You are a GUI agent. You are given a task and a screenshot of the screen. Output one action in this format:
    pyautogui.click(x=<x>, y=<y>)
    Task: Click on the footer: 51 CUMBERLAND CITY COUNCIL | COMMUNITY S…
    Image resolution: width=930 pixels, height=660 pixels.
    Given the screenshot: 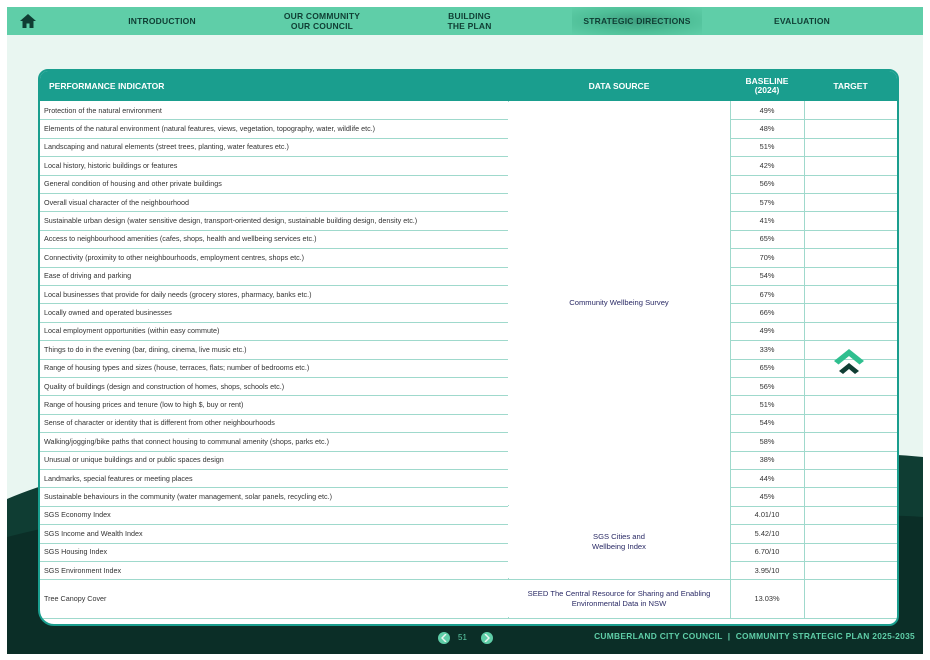 What is the action you would take?
    pyautogui.click(x=465, y=639)
    